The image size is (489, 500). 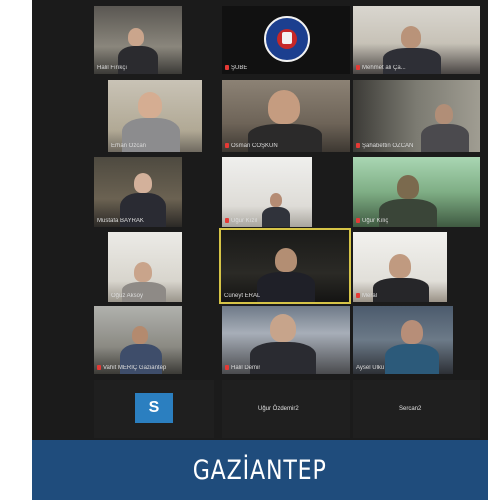 What do you see at coordinates (241, 221) in the screenshot?
I see `participant-name: Uğur Kızıl` at bounding box center [241, 221].